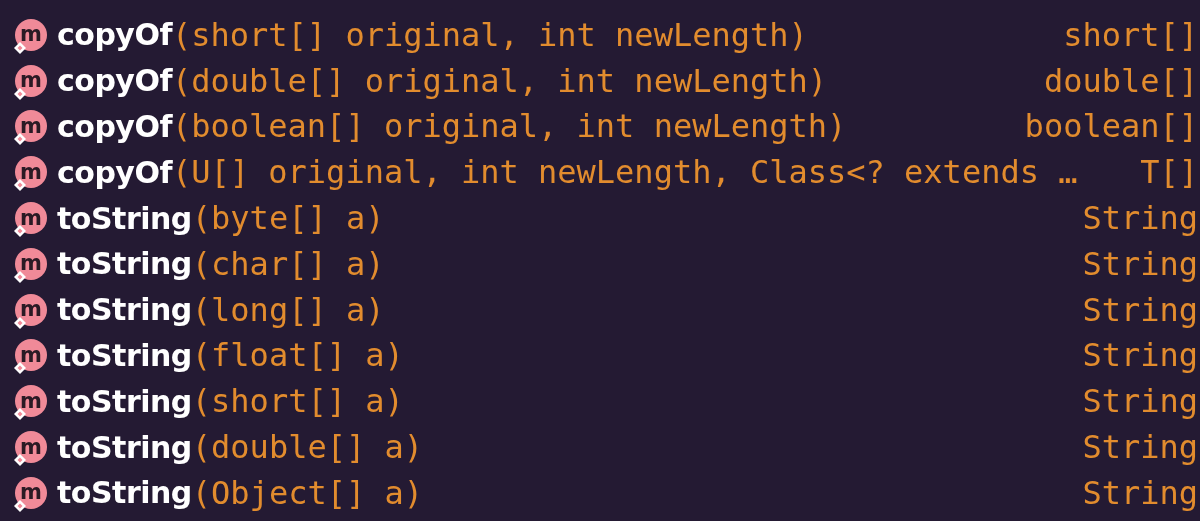 Image resolution: width=1200 pixels, height=521 pixels. Describe the element at coordinates (637, 309) in the screenshot. I see `parameter-list: (long[] a)` at that location.